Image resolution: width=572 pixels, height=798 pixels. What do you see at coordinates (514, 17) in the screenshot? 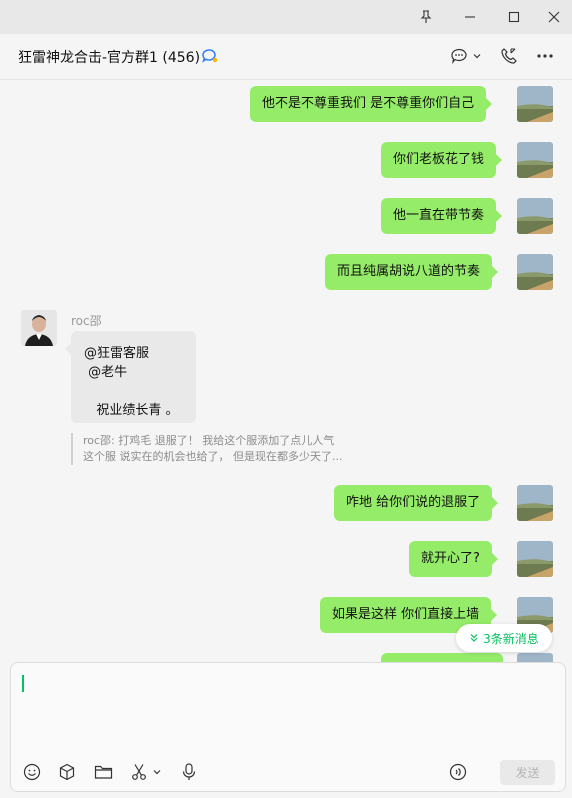
I see `maximize-icon` at bounding box center [514, 17].